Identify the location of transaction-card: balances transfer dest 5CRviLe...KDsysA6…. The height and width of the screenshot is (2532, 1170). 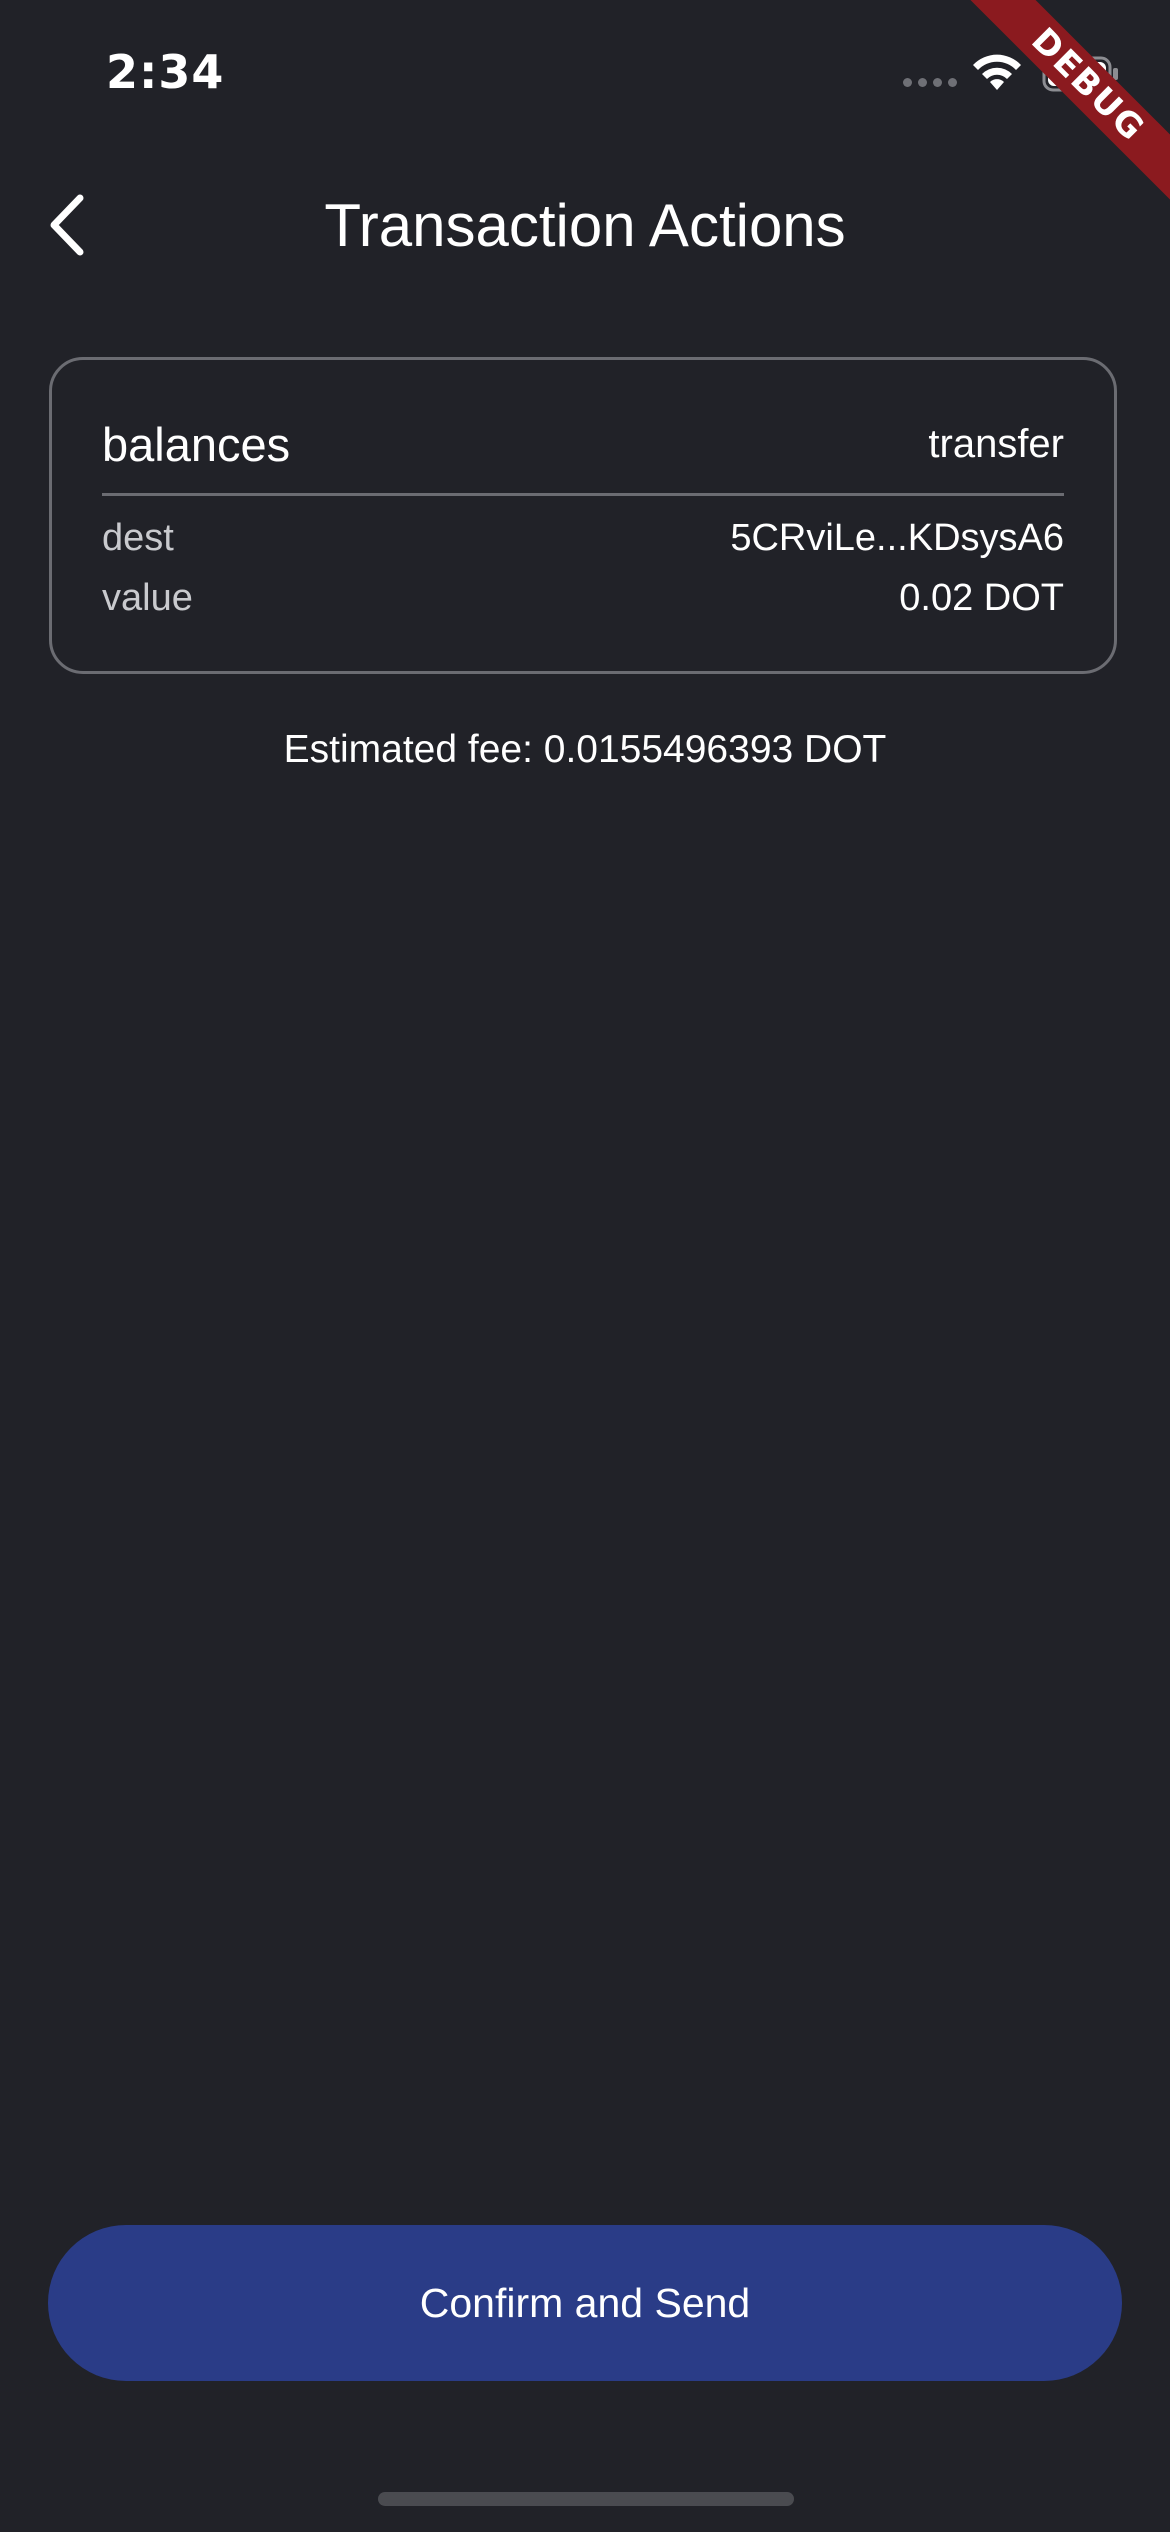
(583, 515).